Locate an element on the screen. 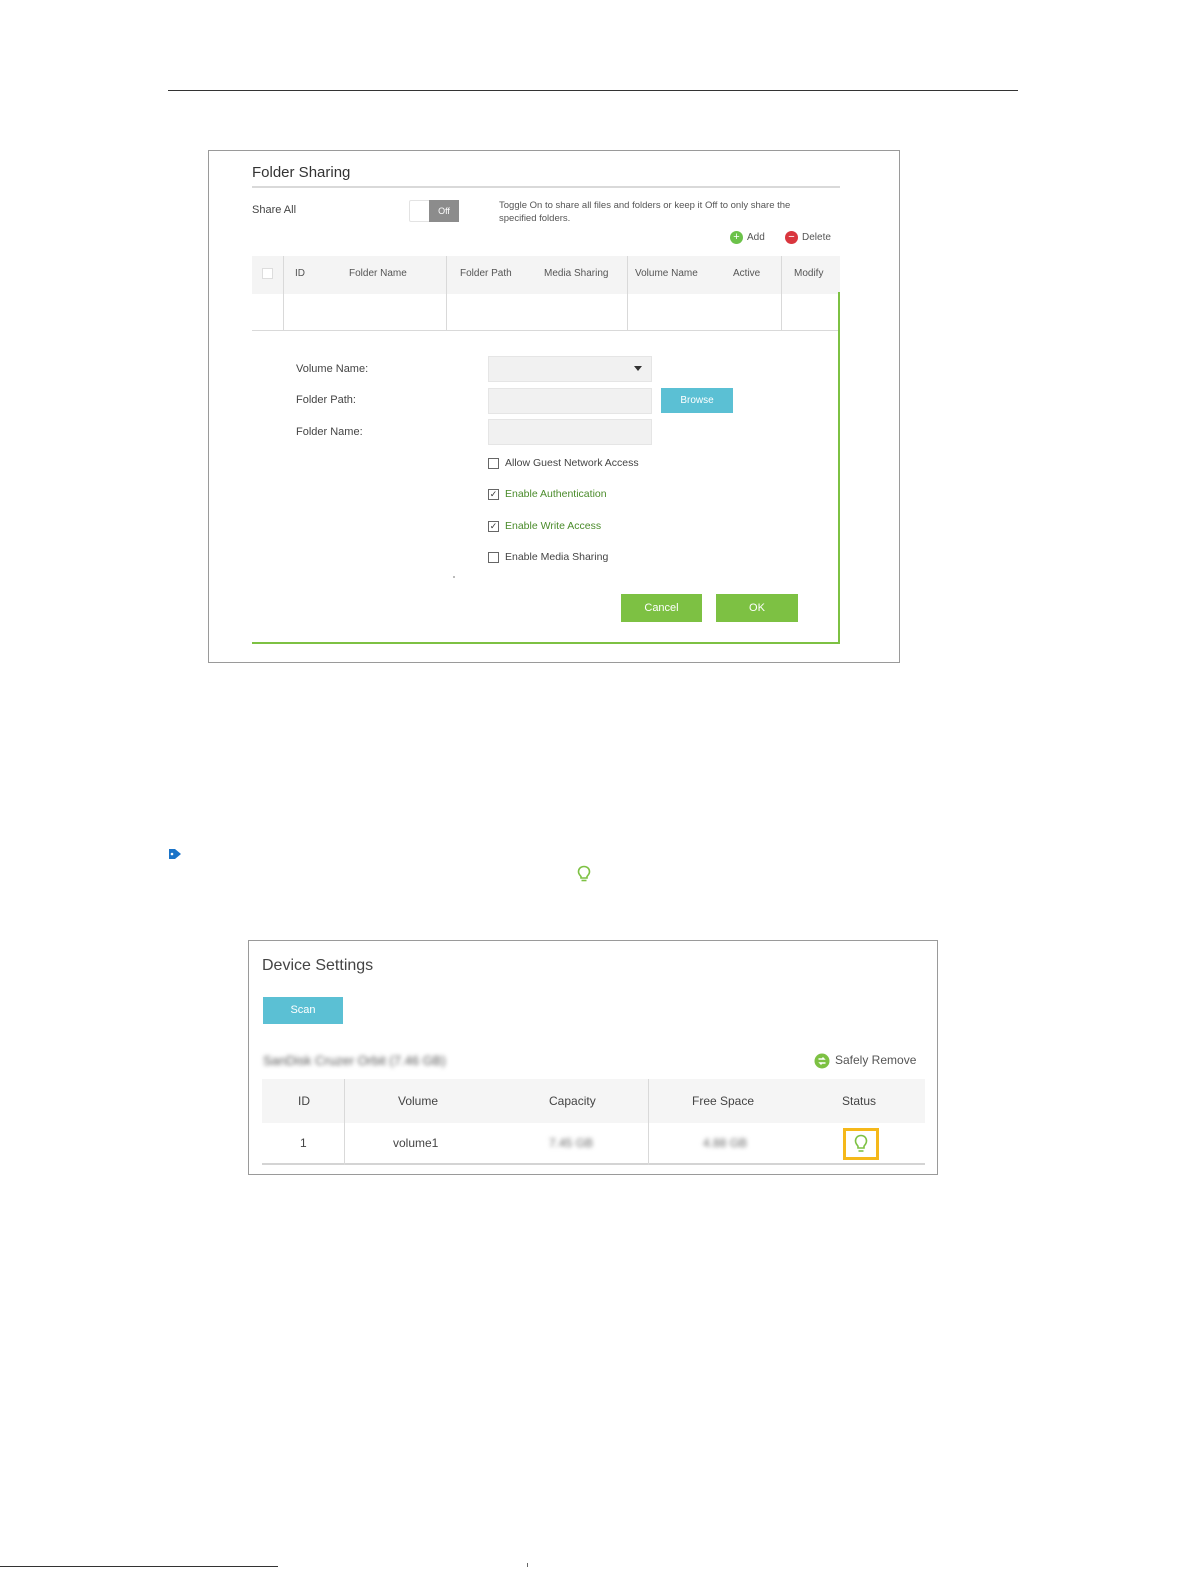  write-access-label: Enable Write Access is located at coordinates (553, 526).